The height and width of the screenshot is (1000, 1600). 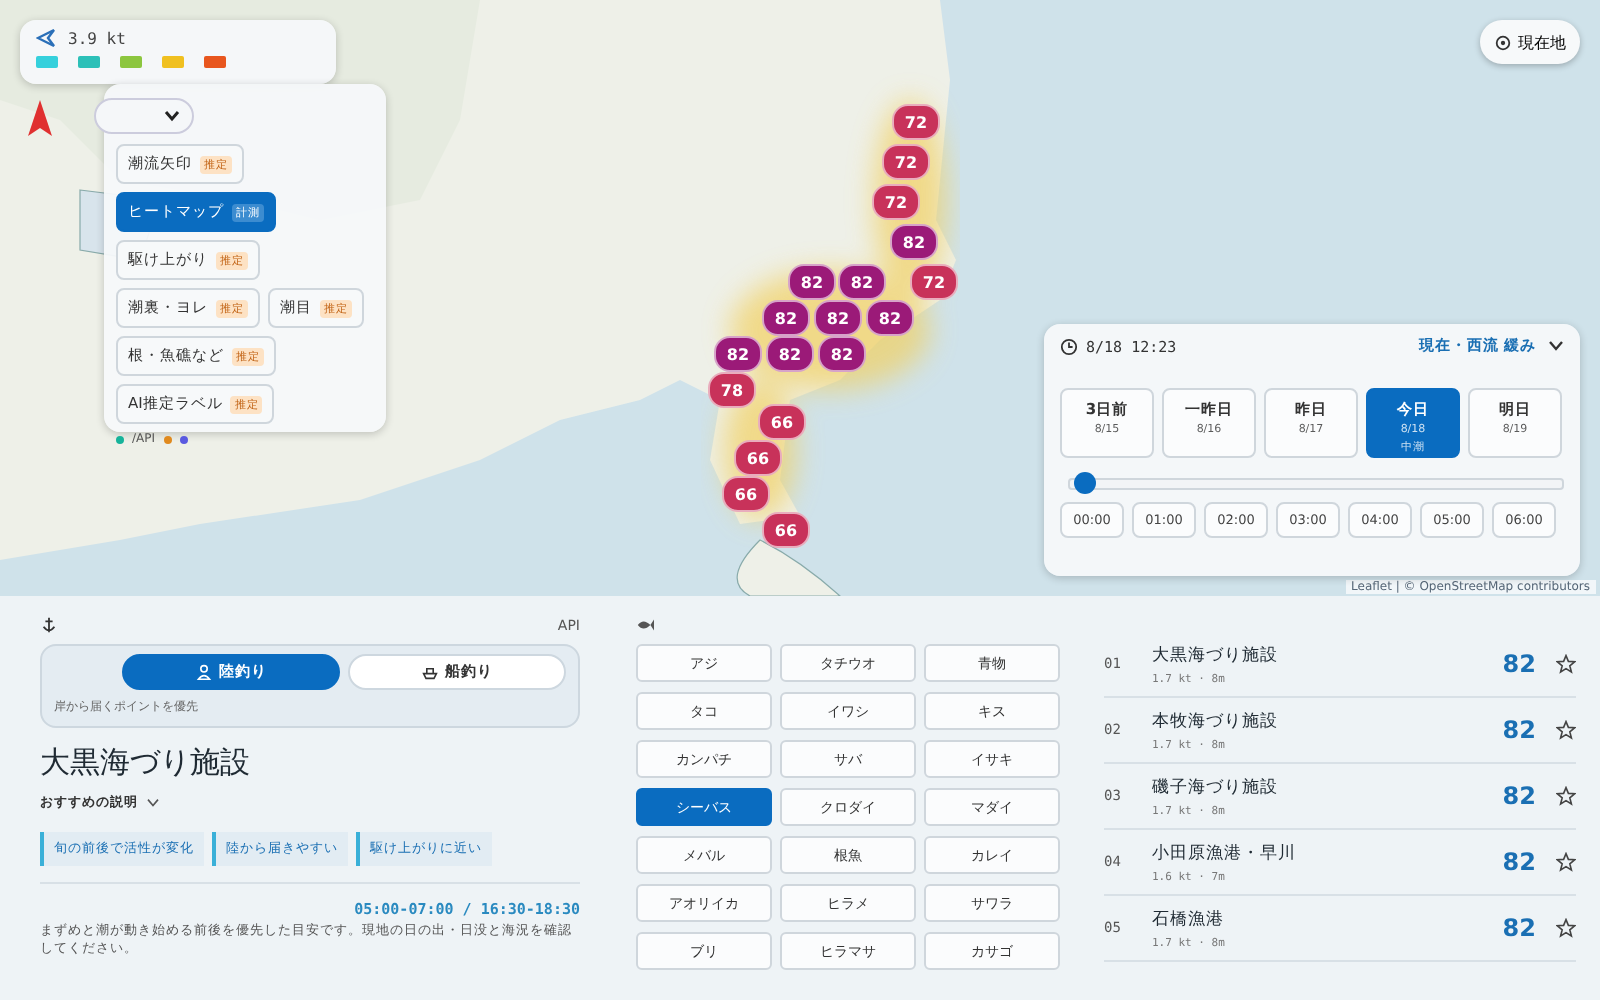 I want to click on anchor-icon, so click(x=49, y=625).